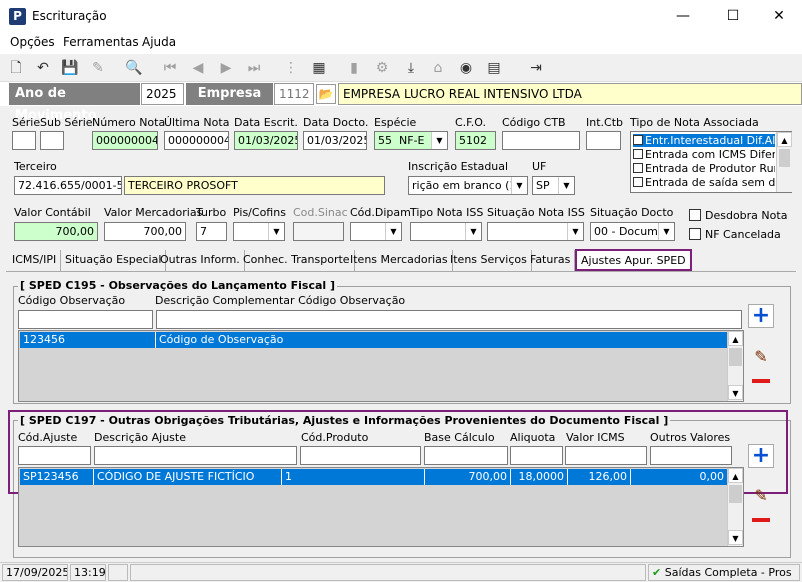  I want to click on export-icon: ⤓, so click(411, 68).